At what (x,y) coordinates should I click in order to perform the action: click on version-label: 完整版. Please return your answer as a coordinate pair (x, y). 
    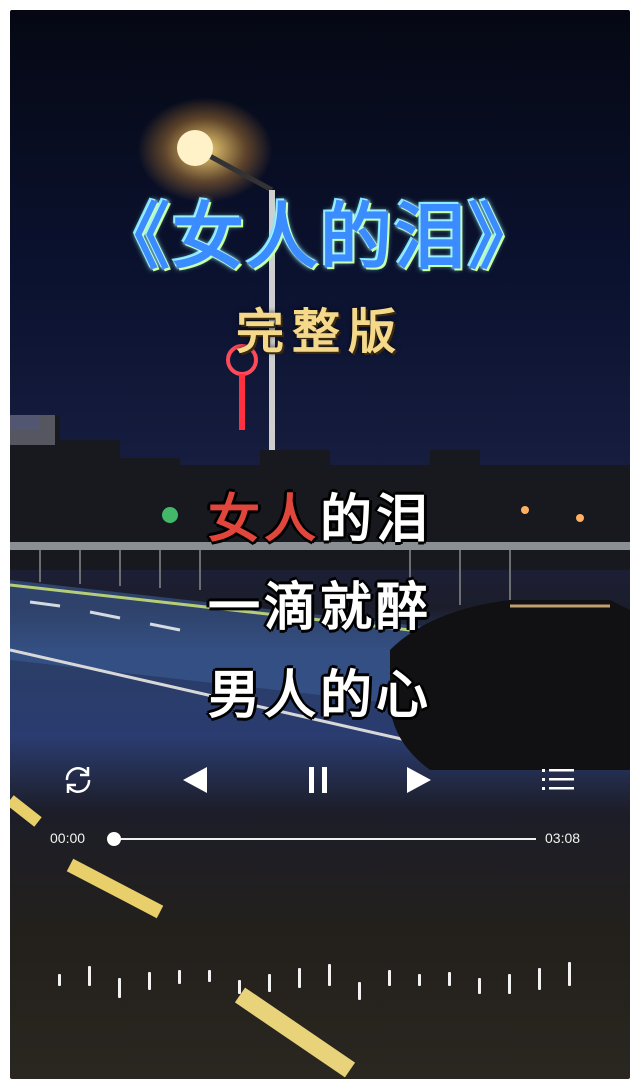
    Looking at the image, I should click on (319, 332).